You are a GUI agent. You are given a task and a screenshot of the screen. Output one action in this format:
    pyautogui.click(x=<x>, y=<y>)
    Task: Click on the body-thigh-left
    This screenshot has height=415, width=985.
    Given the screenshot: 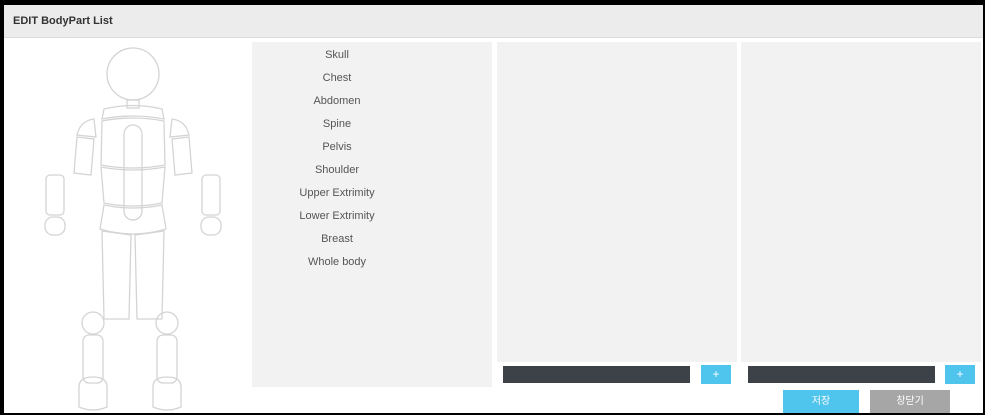 What is the action you would take?
    pyautogui.click(x=116, y=275)
    